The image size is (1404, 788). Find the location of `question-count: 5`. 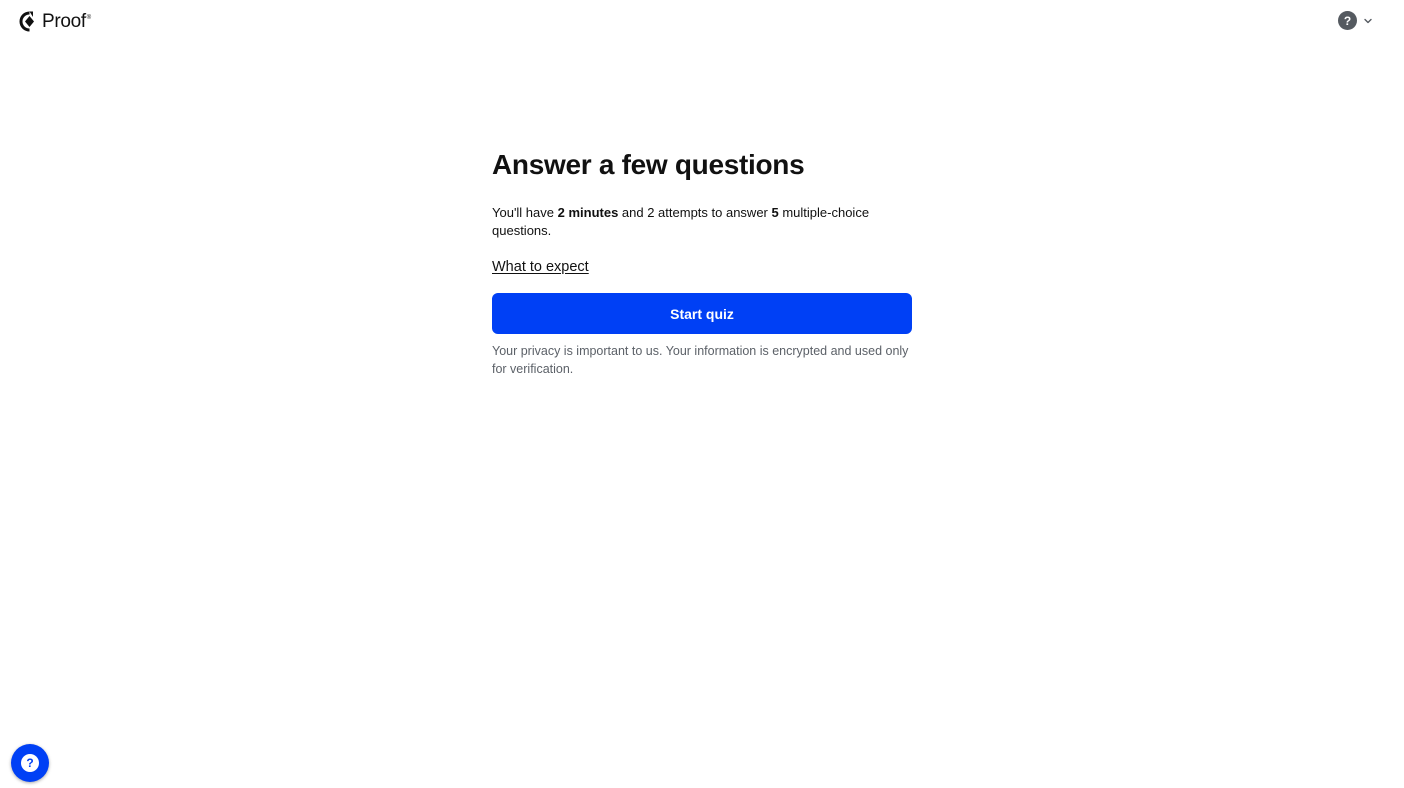

question-count: 5 is located at coordinates (775, 212).